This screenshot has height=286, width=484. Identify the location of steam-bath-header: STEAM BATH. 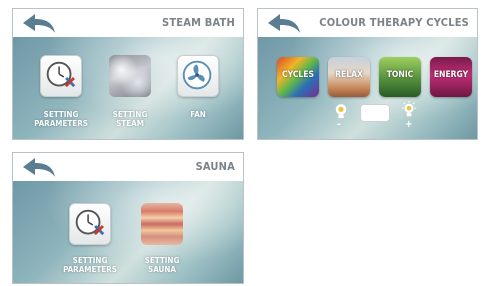
(128, 23).